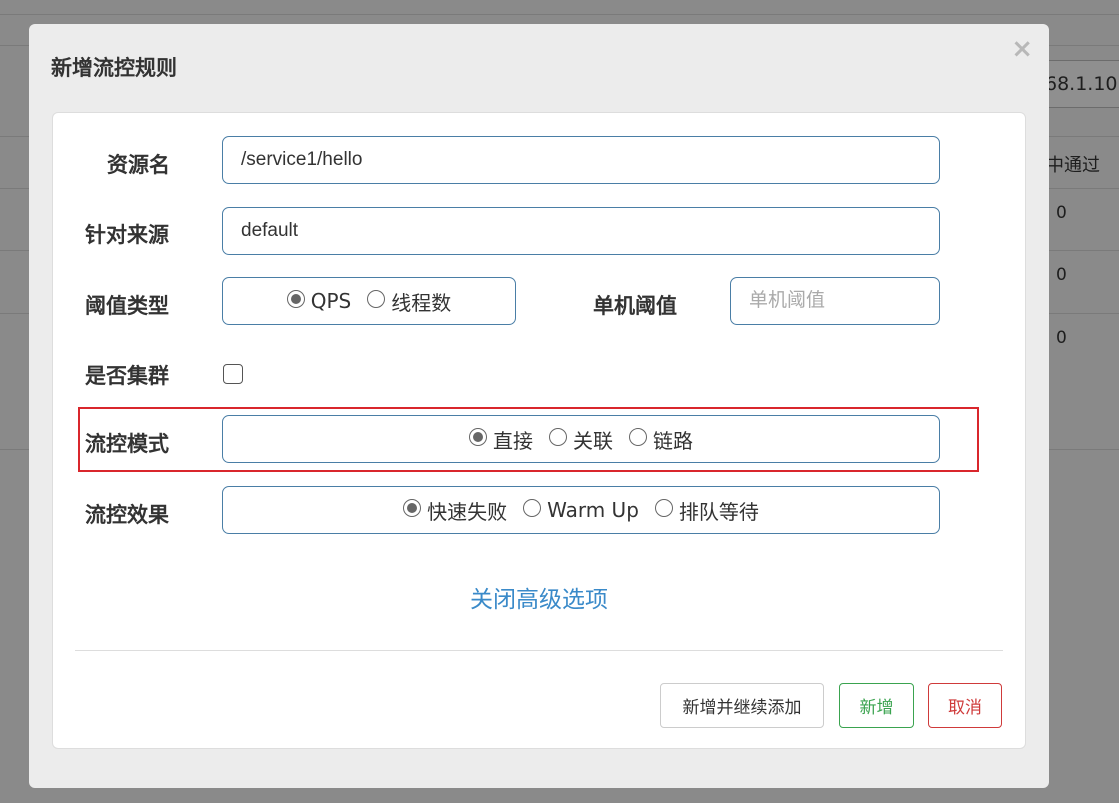  Describe the element at coordinates (421, 302) in the screenshot. I see `radio-label: 线程数` at that location.